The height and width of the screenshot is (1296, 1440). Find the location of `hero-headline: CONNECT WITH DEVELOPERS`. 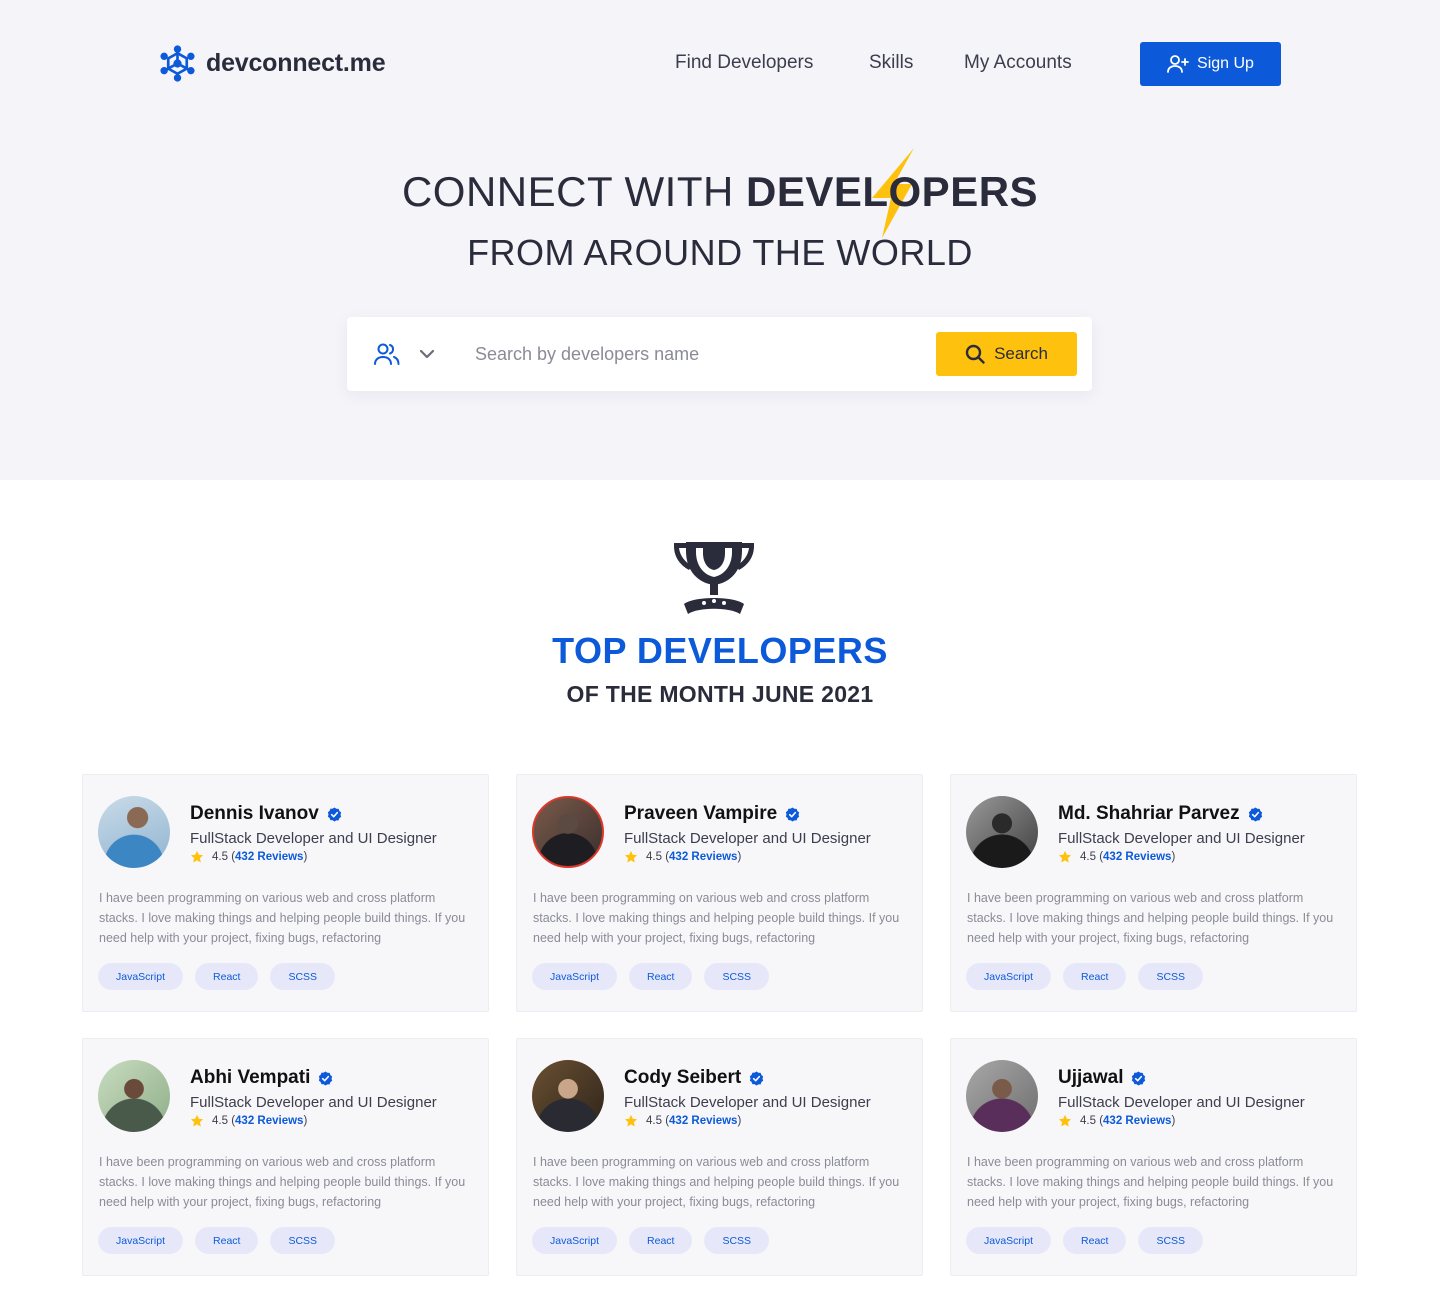

hero-headline: CONNECT WITH DEVELOPERS is located at coordinates (720, 192).